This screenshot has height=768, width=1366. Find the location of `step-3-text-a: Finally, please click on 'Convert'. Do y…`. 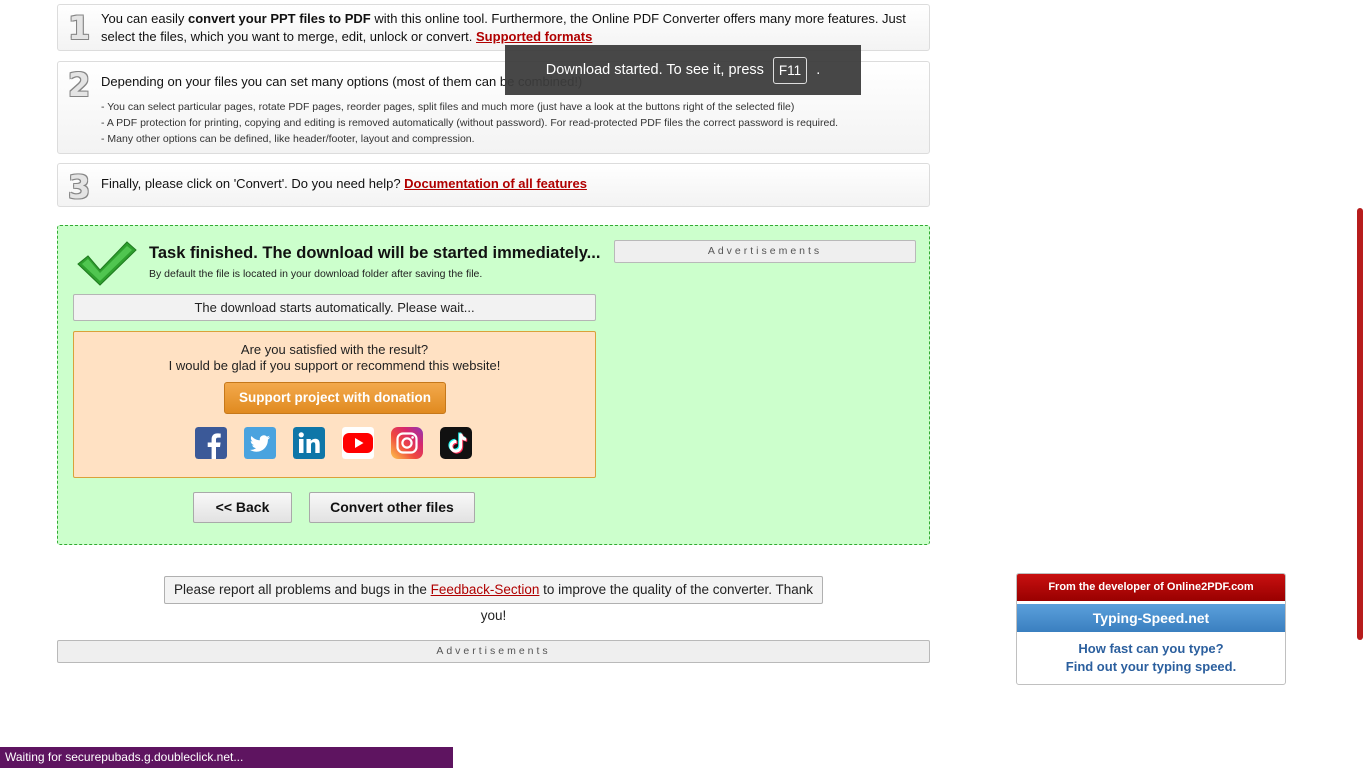

step-3-text-a: Finally, please click on 'Convert'. Do y… is located at coordinates (253, 183).